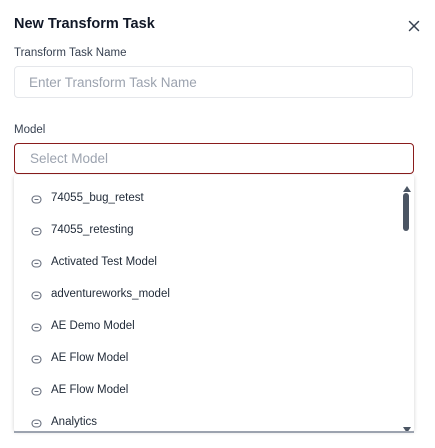 The height and width of the screenshot is (448, 435). What do you see at coordinates (104, 262) in the screenshot?
I see `model-option-label: Activated Test Model` at bounding box center [104, 262].